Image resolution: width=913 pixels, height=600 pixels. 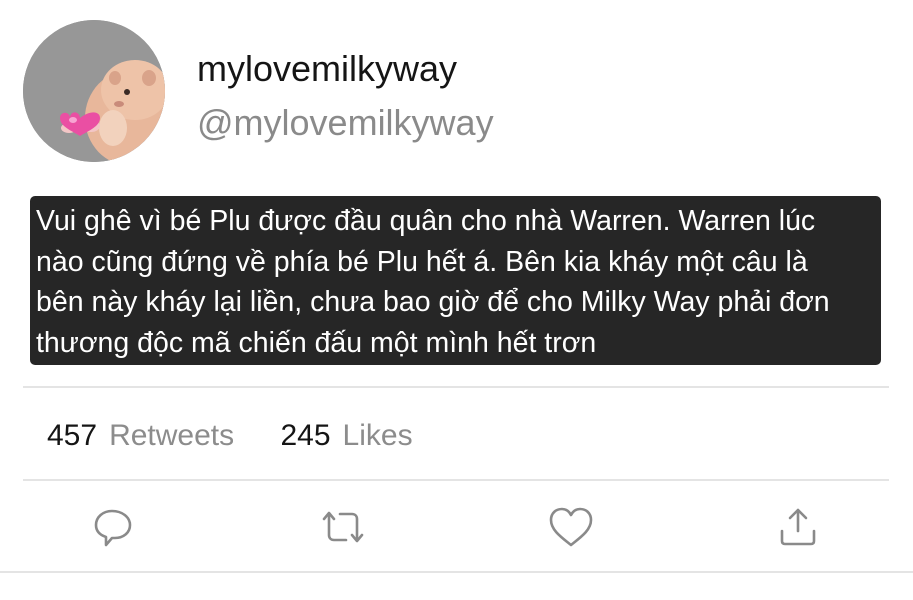 I want to click on share-icon, so click(x=798, y=527).